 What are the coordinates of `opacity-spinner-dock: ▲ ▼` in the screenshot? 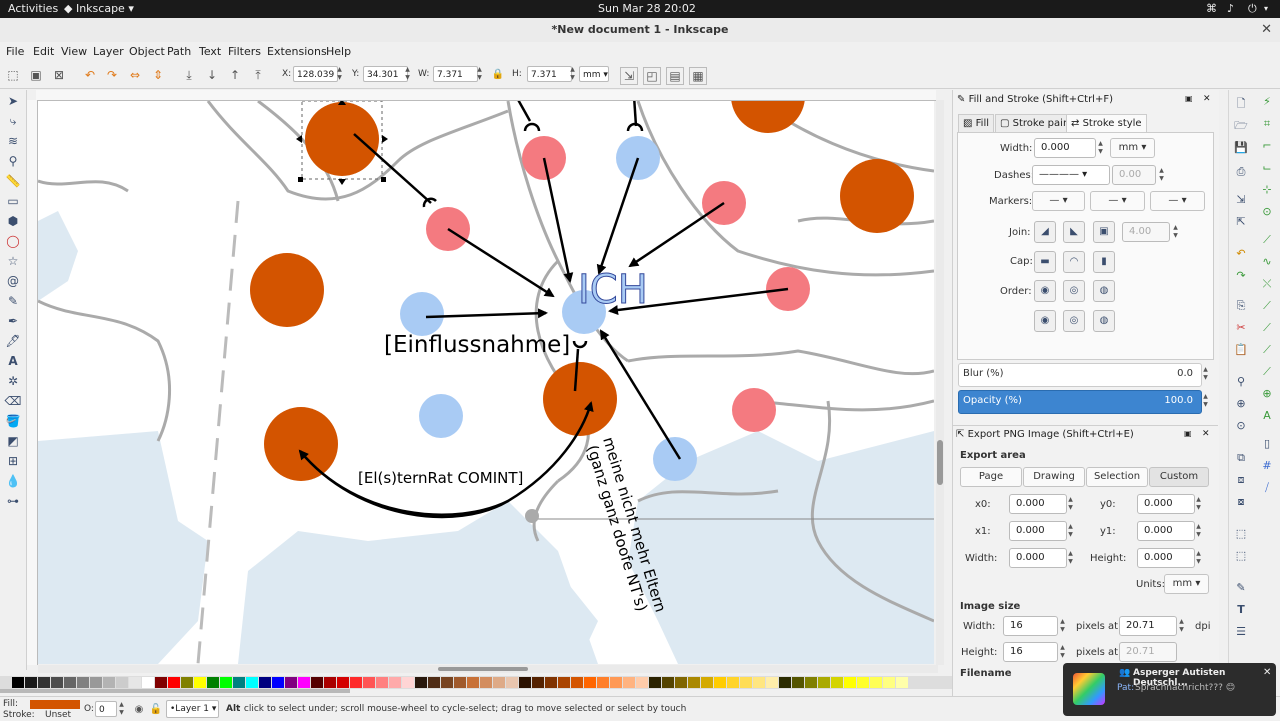 It's located at (1205, 401).